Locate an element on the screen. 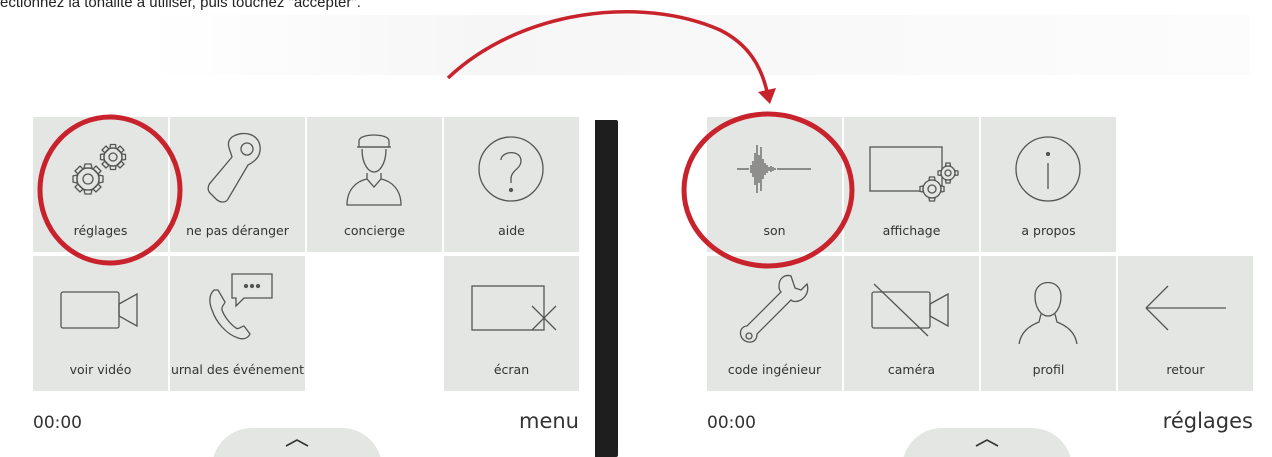 The width and height of the screenshot is (1272, 457). screen-title: réglages is located at coordinates (1207, 421).